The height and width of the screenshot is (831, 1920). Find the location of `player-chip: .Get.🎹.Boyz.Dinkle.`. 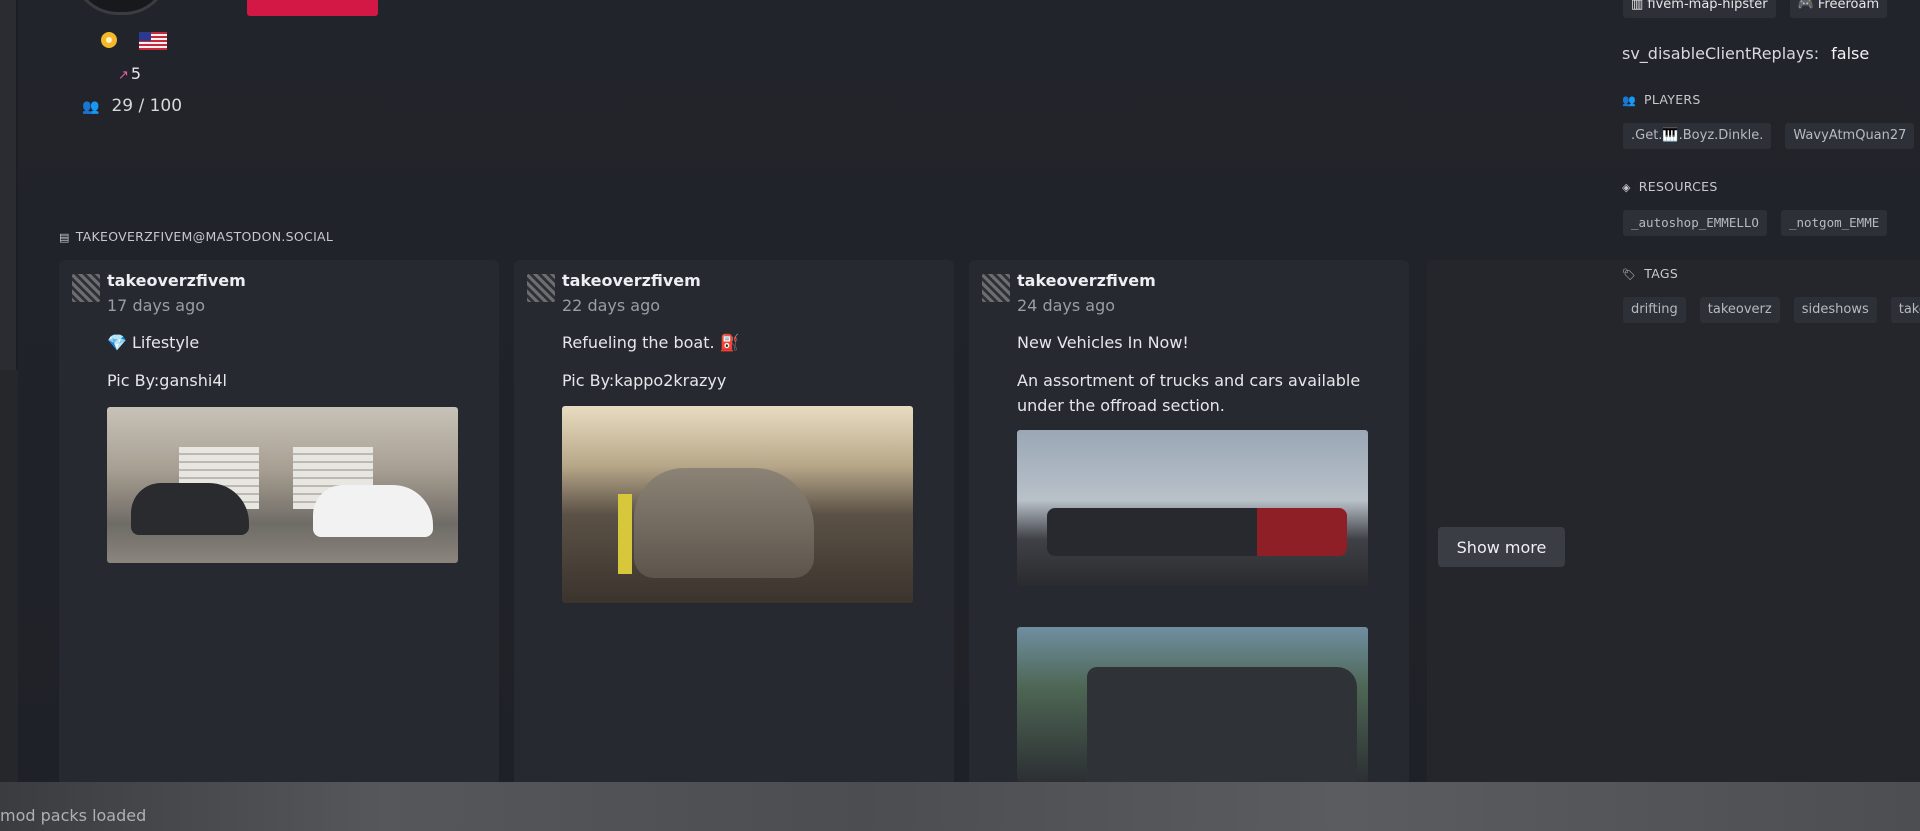

player-chip: .Get.🎹.Boyz.Dinkle. is located at coordinates (1697, 136).